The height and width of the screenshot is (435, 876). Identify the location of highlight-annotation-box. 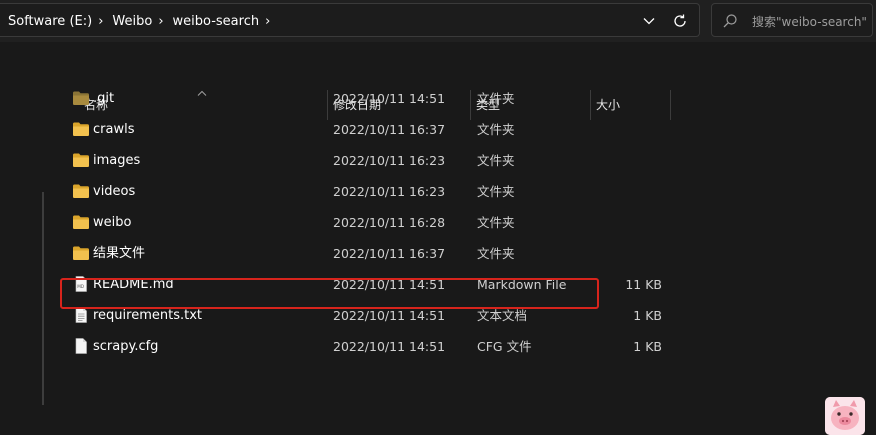
(329, 293).